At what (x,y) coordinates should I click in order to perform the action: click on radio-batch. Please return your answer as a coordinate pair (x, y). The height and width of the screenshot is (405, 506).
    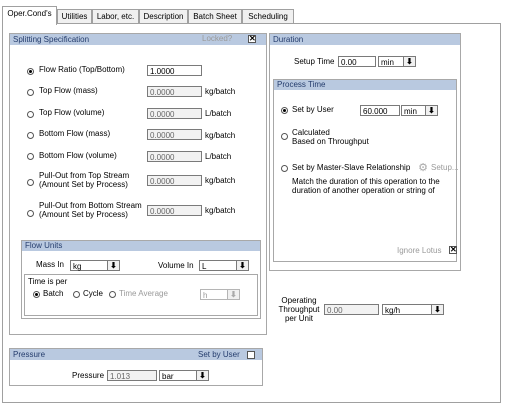
    Looking at the image, I should click on (36, 294).